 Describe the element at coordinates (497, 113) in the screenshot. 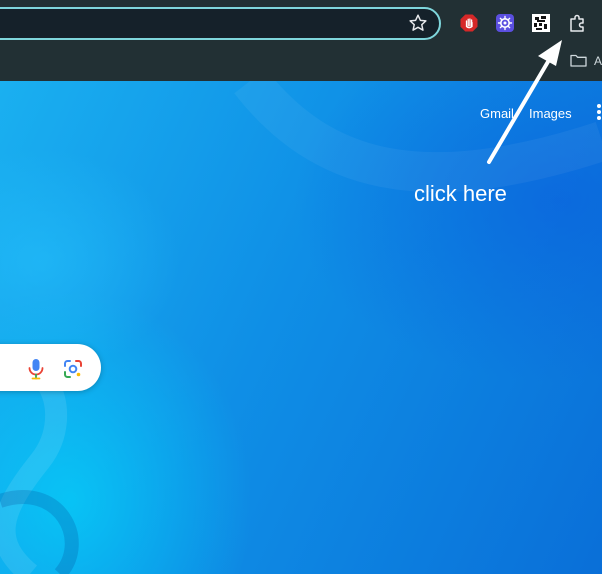

I see `gmail-link: Gmail` at that location.